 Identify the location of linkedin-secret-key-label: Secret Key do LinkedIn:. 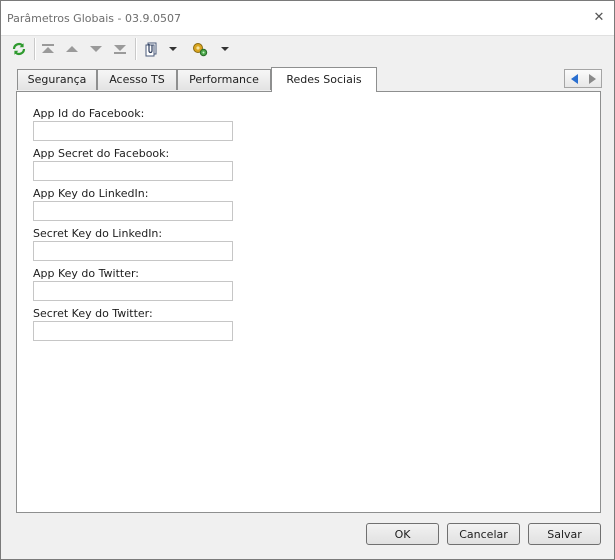
(98, 233).